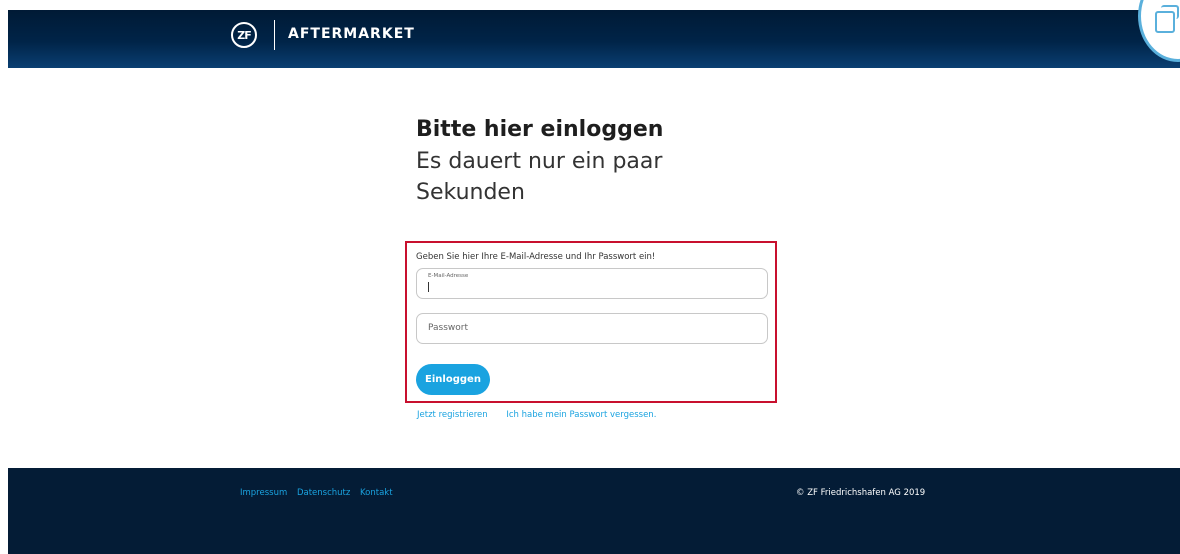 Image resolution: width=1180 pixels, height=554 pixels. Describe the element at coordinates (448, 328) in the screenshot. I see `password-placeholder: Passwort` at that location.